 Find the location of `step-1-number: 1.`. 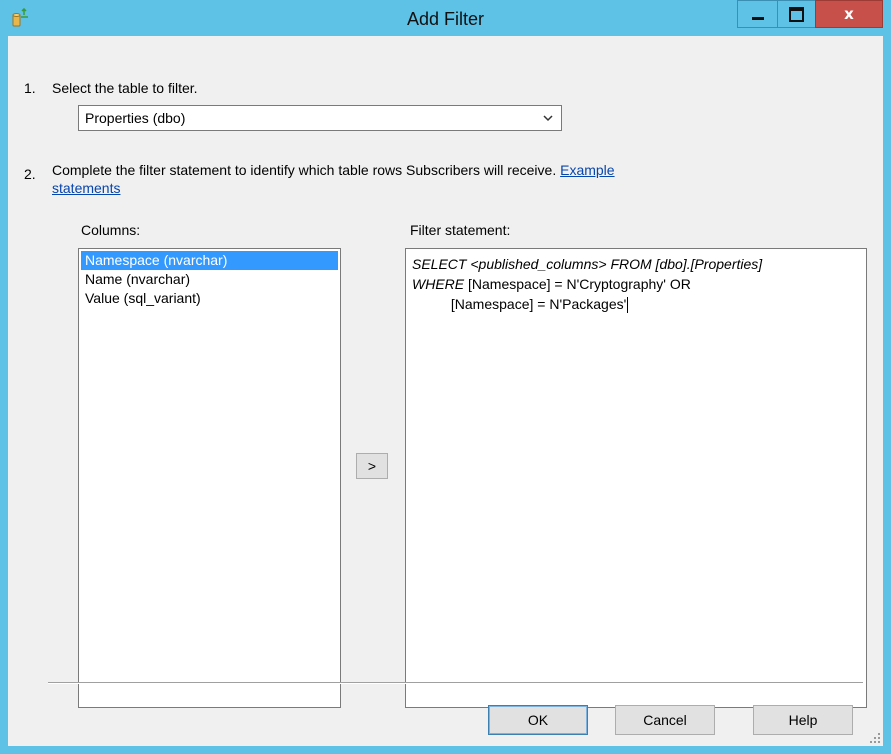

step-1-number: 1. is located at coordinates (30, 88).